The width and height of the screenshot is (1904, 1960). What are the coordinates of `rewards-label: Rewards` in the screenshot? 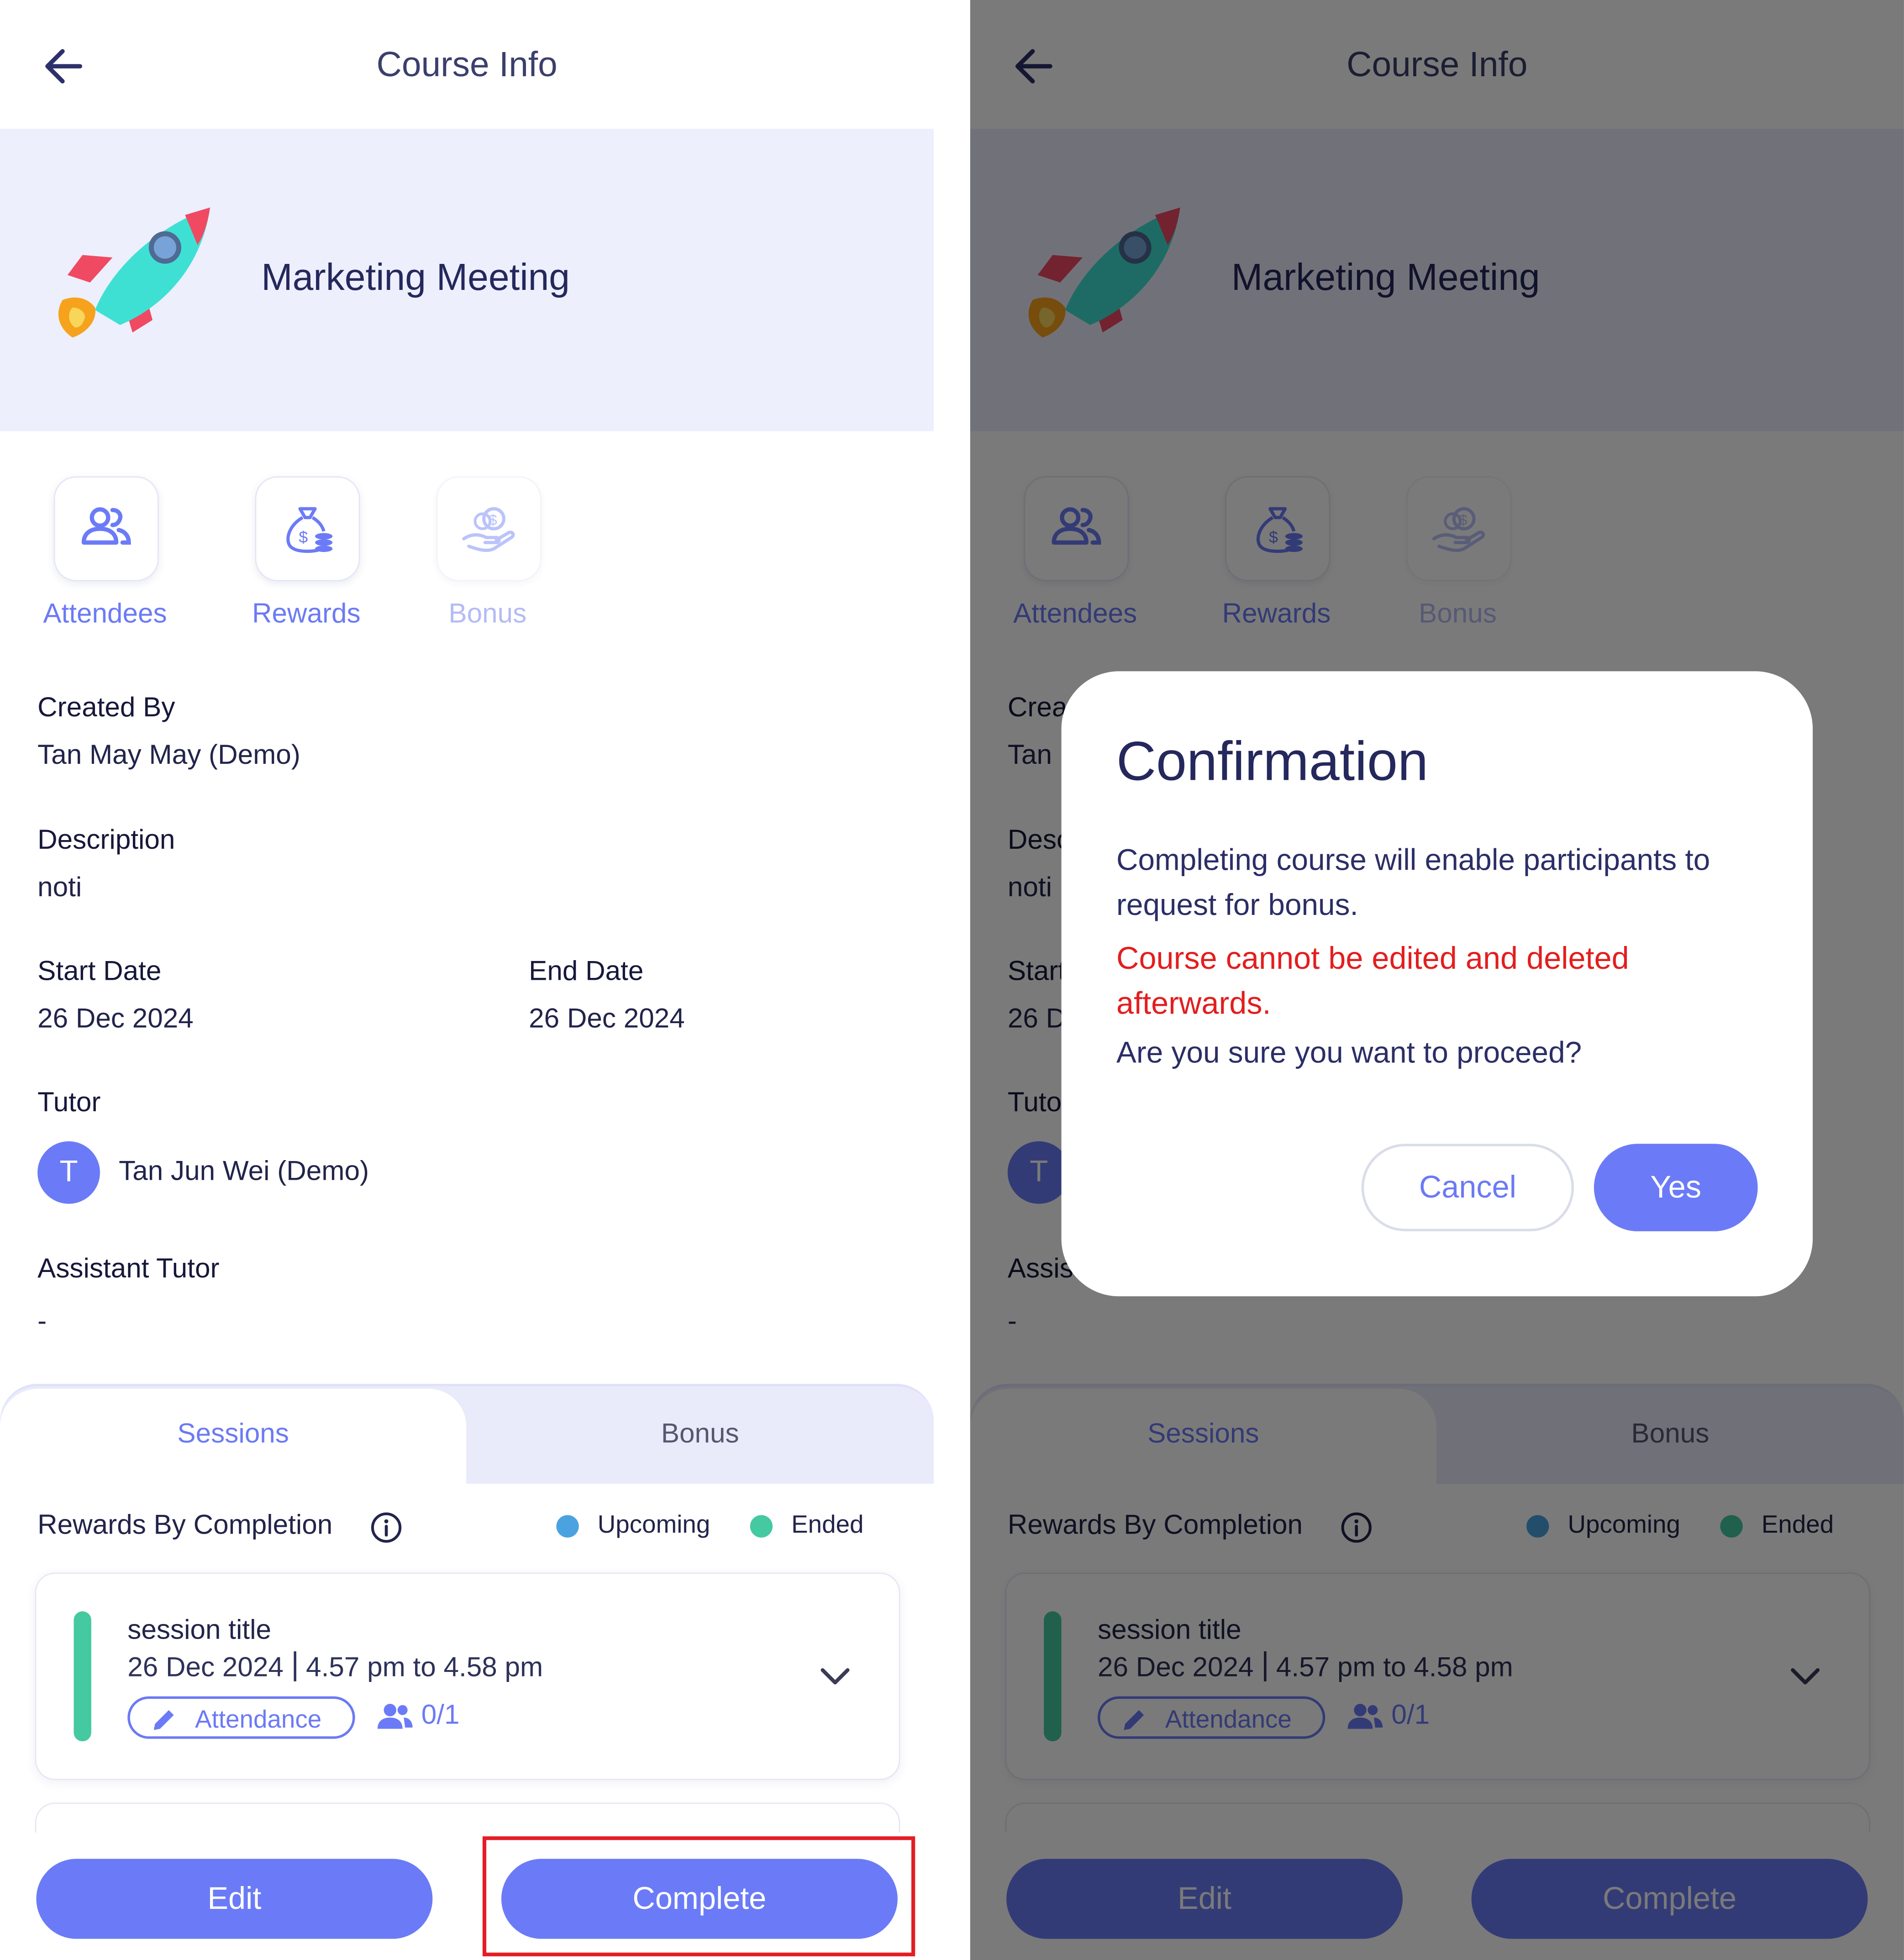 It's located at (307, 613).